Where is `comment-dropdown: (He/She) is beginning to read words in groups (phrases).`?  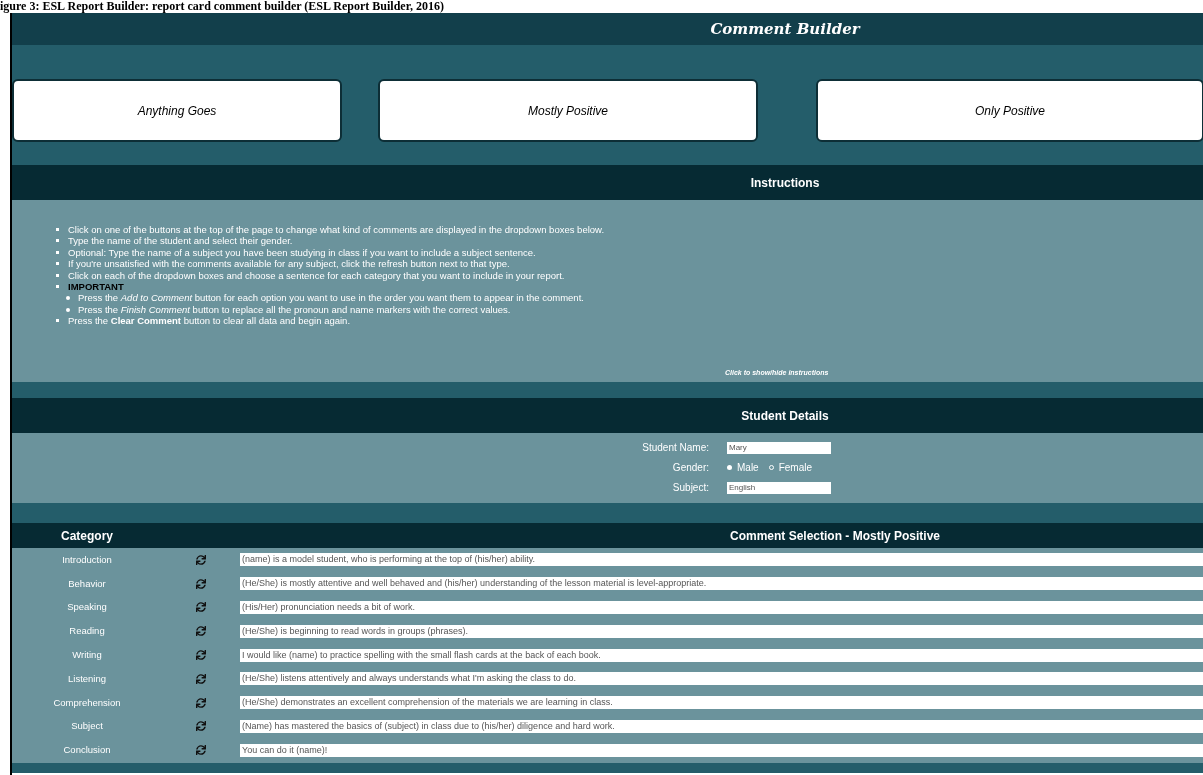 comment-dropdown: (He/She) is beginning to read words in groups (phrases). is located at coordinates (721, 631).